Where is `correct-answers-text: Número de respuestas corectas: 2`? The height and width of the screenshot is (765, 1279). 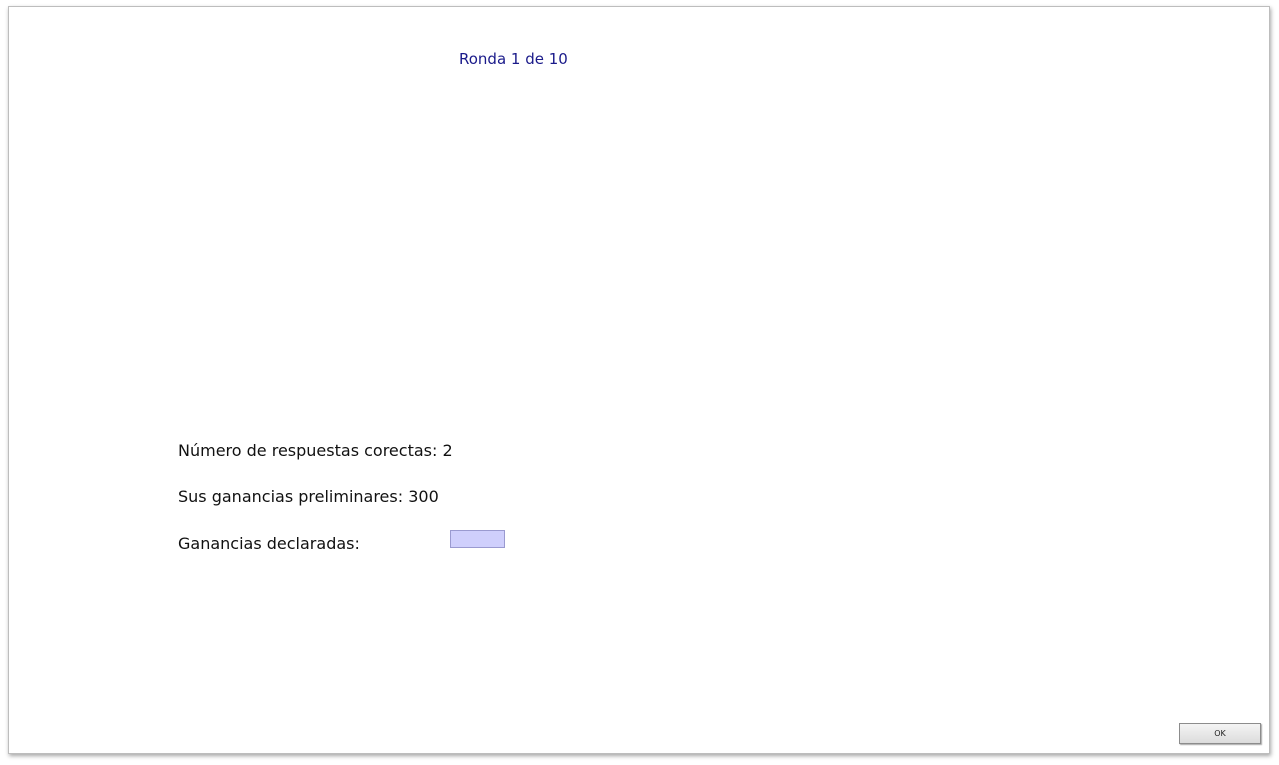 correct-answers-text: Número de respuestas corectas: 2 is located at coordinates (315, 450).